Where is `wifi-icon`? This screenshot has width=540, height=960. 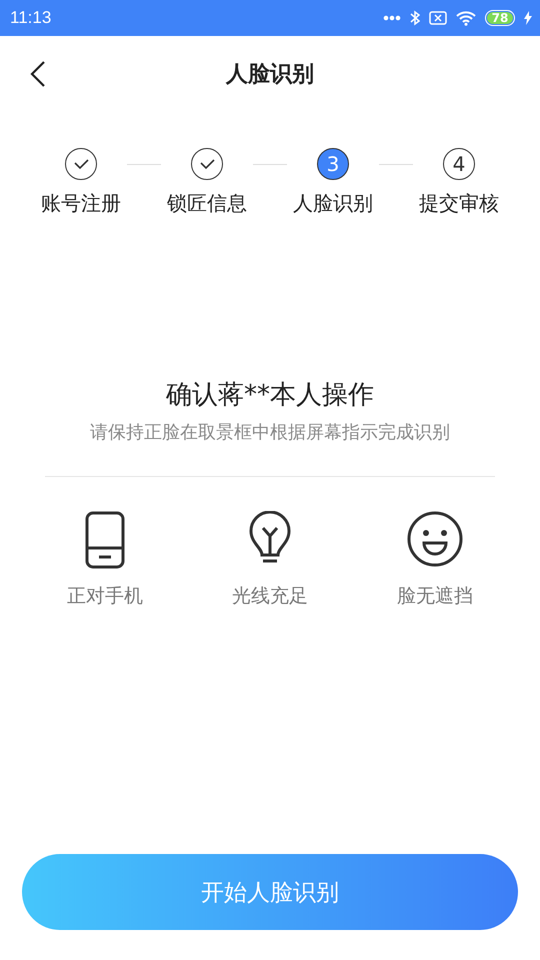 wifi-icon is located at coordinates (466, 18).